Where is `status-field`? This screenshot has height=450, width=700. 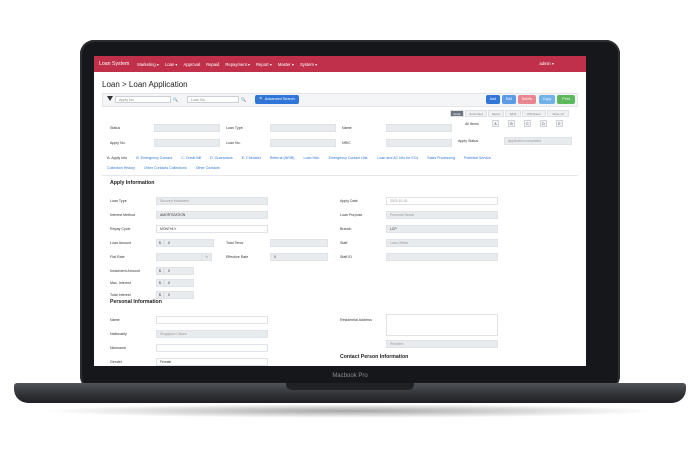 status-field is located at coordinates (187, 128).